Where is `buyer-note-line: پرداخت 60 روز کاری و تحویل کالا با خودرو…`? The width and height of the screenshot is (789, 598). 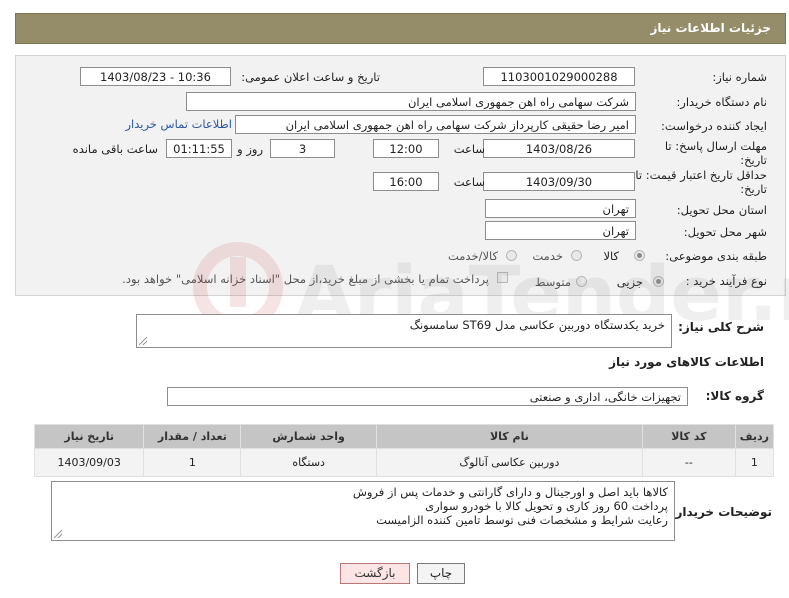 buyer-note-line: پرداخت 60 روز کاری و تحویل کالا با خودرو… is located at coordinates (546, 506).